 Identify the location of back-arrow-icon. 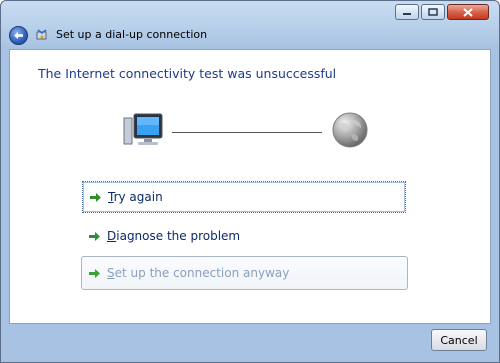
(18, 35).